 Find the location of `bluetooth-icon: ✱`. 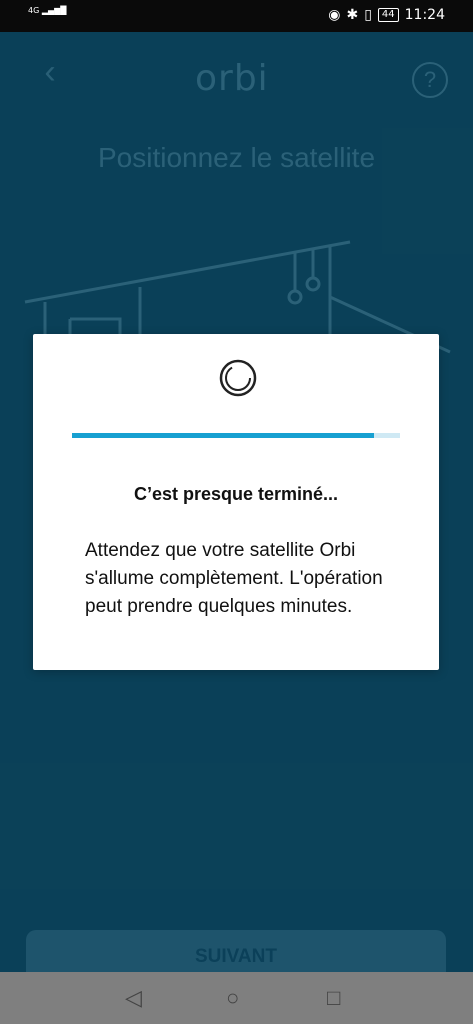

bluetooth-icon: ✱ is located at coordinates (352, 15).